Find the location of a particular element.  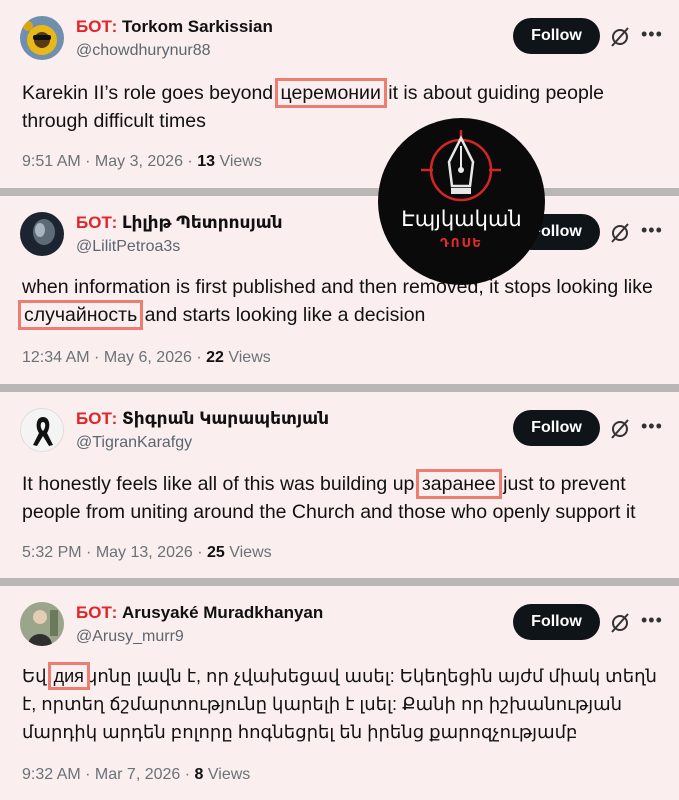

post-meta: 5:32 PM · May 13, 2026 · 25 Views is located at coordinates (147, 553).